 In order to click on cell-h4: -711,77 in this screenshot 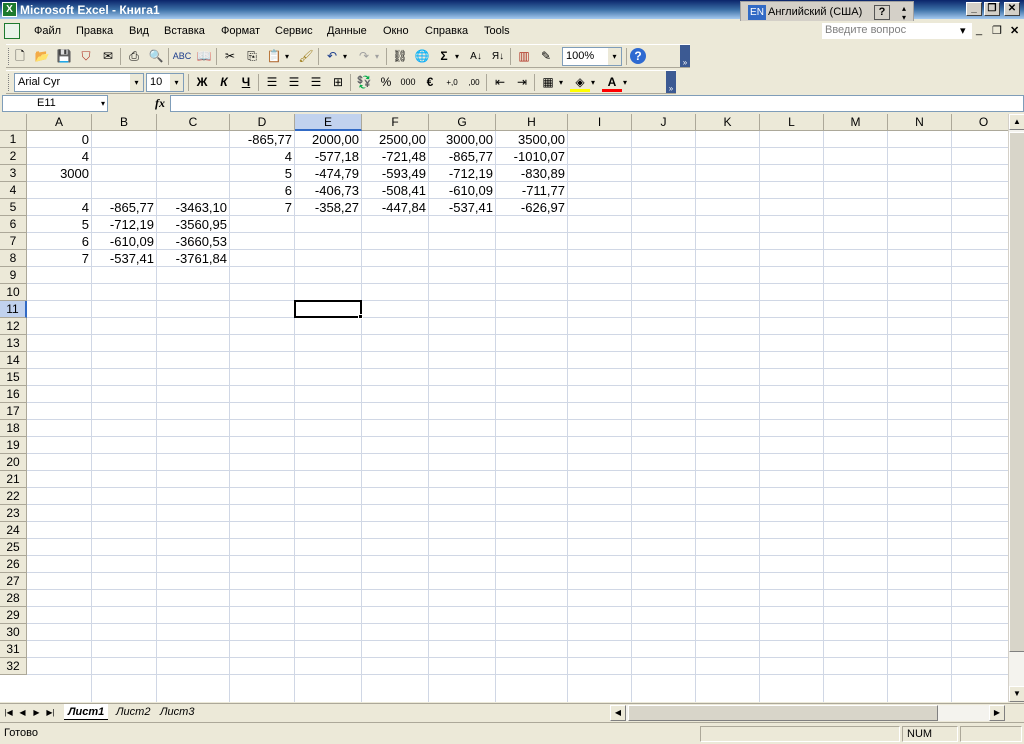, I will do `click(532, 190)`.